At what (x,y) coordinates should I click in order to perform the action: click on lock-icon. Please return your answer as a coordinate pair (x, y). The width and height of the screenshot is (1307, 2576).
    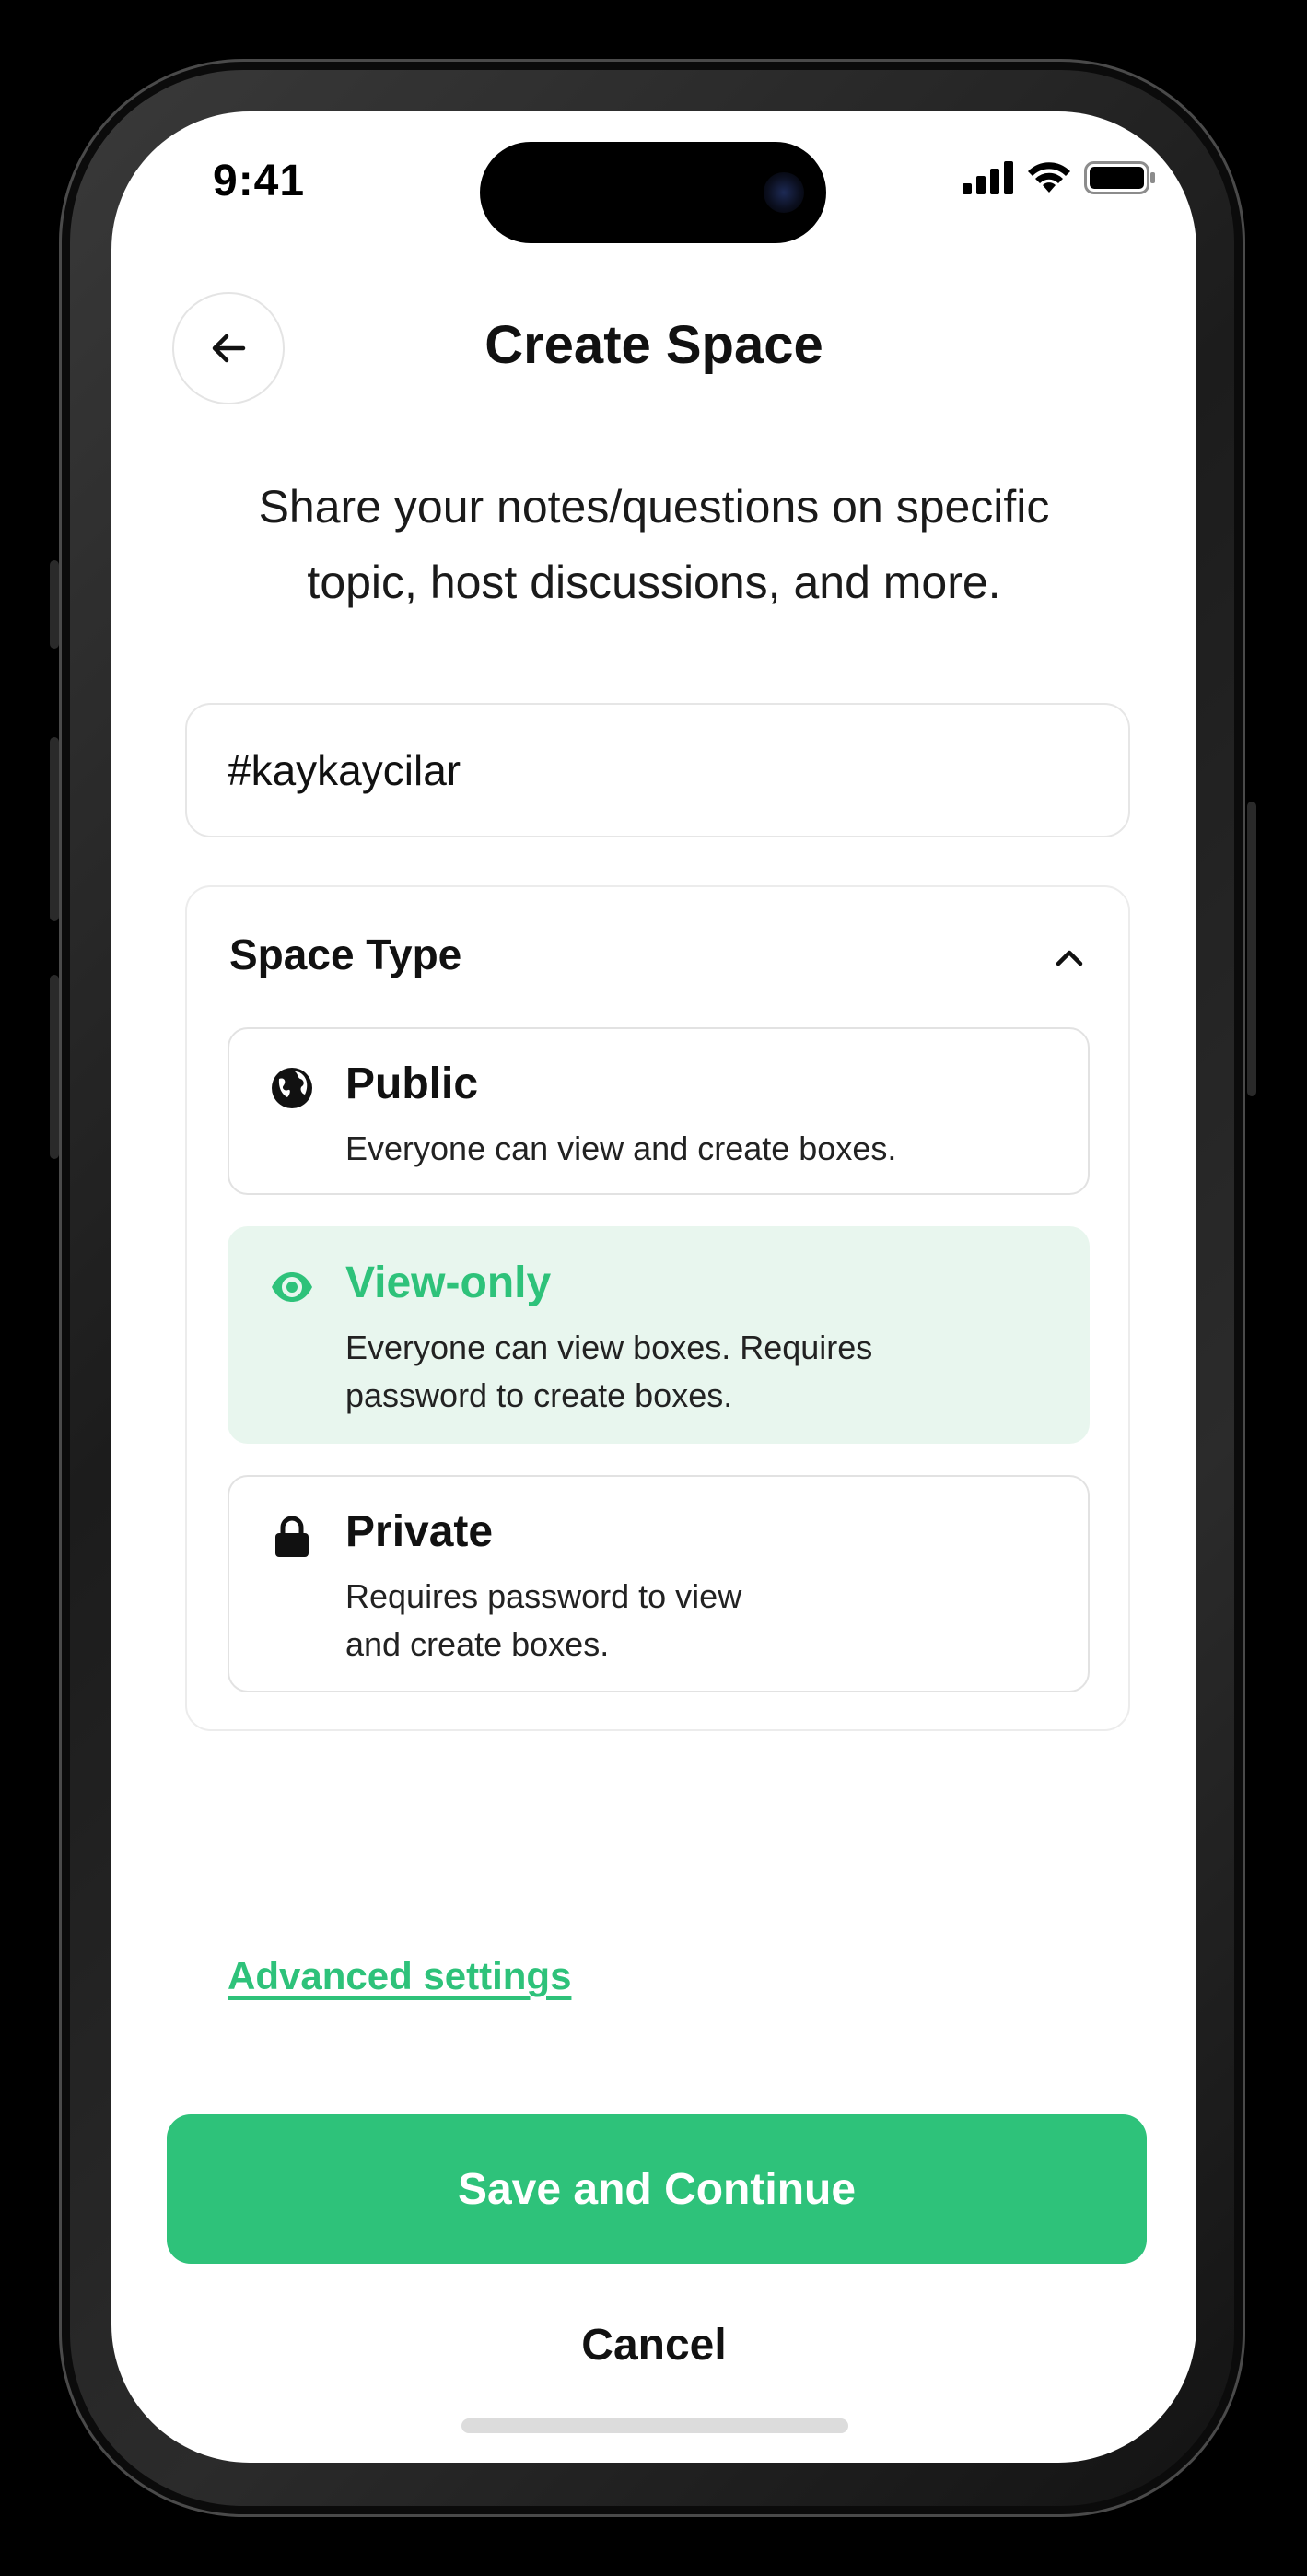
    Looking at the image, I should click on (292, 1536).